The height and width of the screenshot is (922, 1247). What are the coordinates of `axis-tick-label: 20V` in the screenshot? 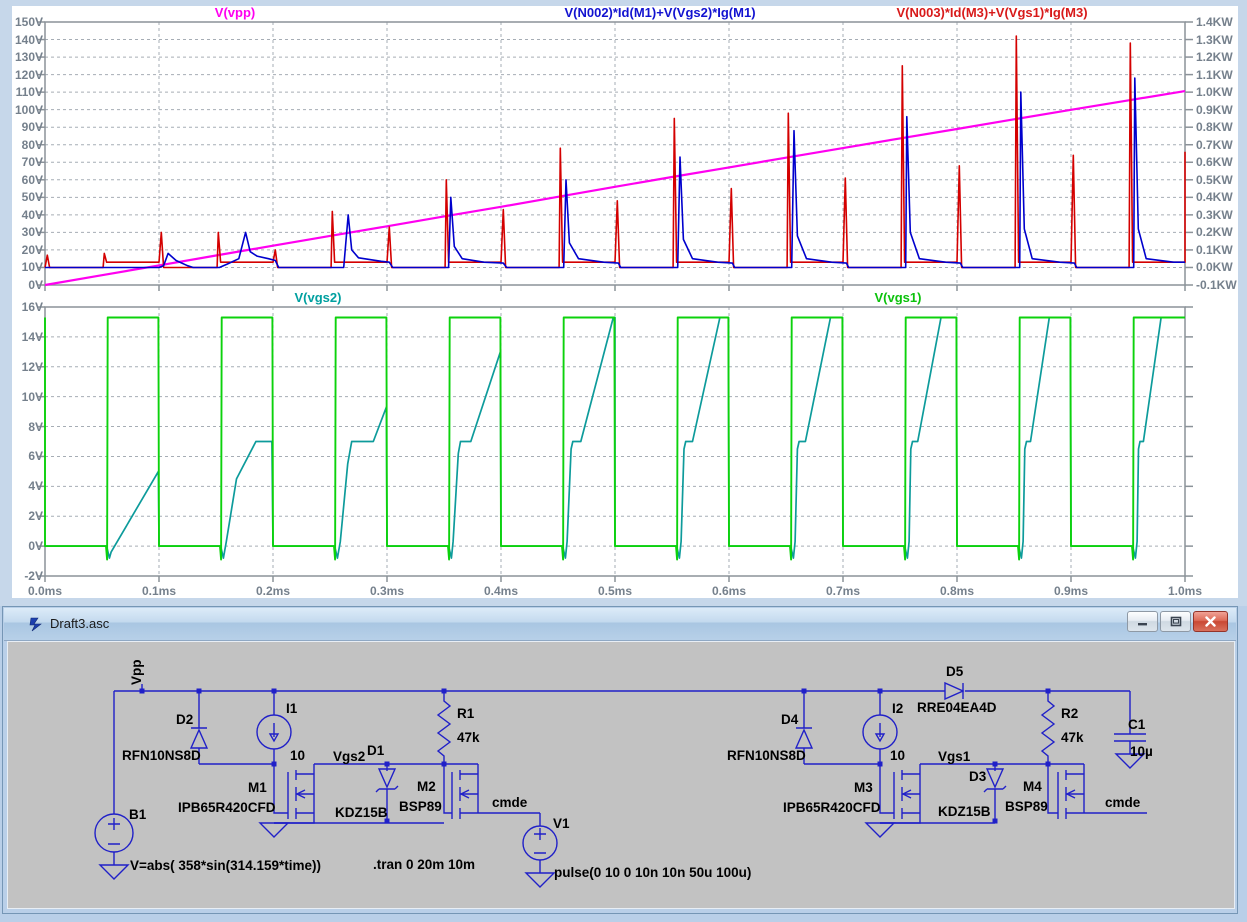 It's located at (32, 249).